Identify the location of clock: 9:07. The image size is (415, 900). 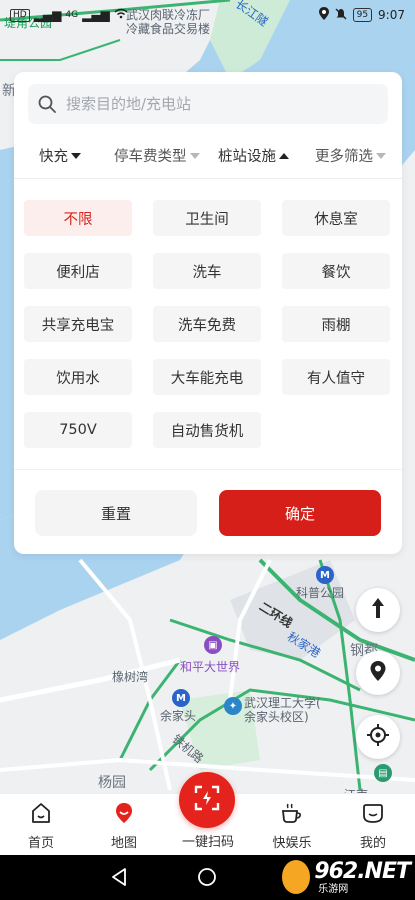
(391, 15).